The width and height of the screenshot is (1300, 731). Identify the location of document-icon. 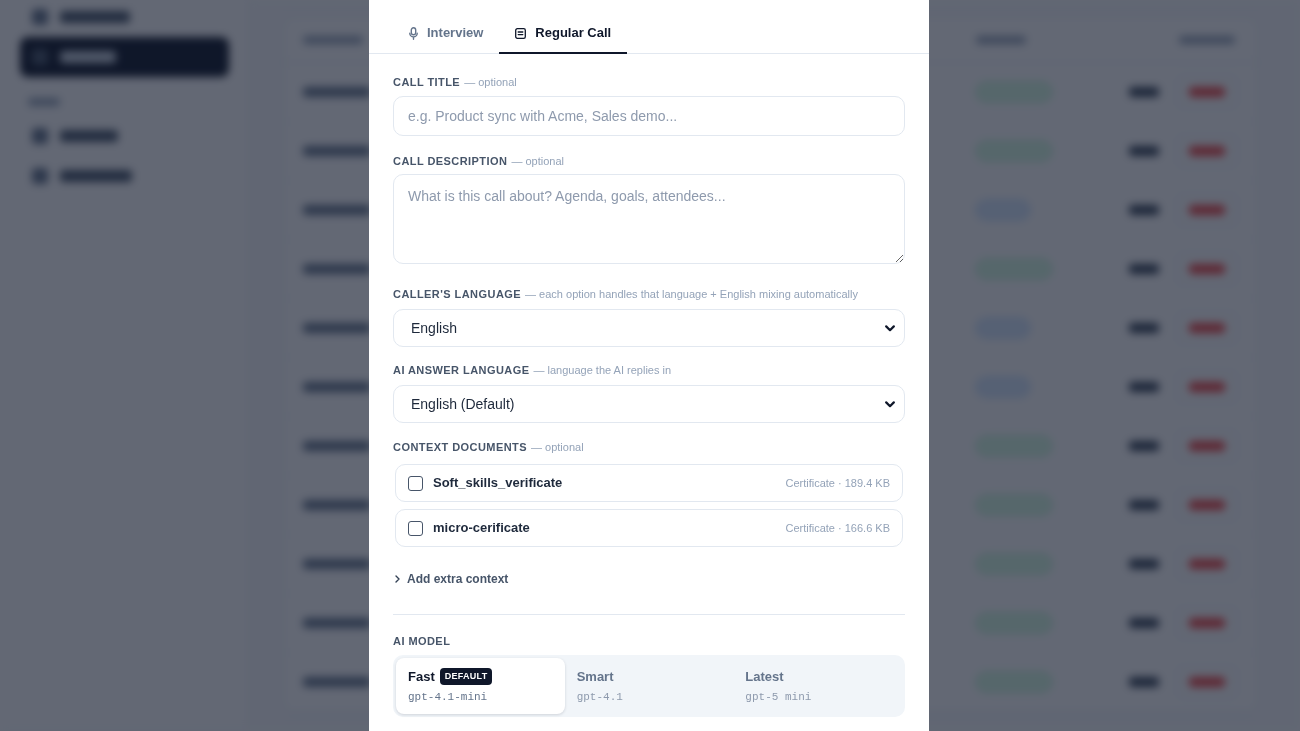
(521, 33).